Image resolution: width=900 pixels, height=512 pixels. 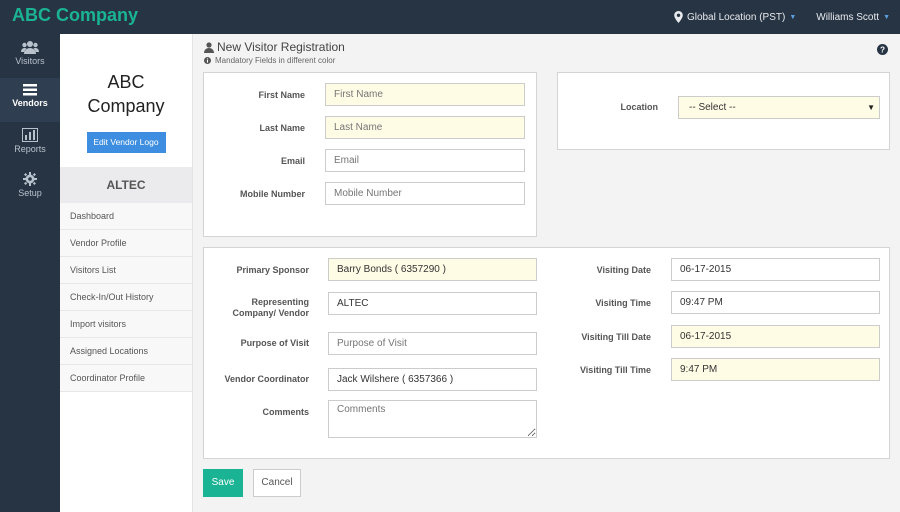 I want to click on primary-sponsor-label: Primary Sponsor, so click(x=272, y=270).